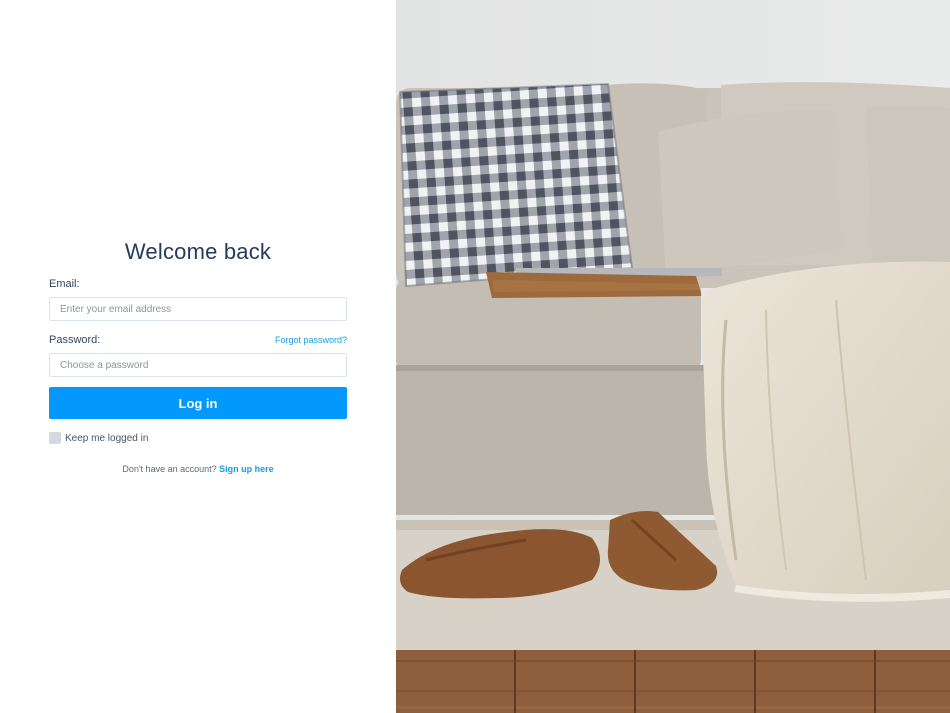  What do you see at coordinates (198, 284) in the screenshot?
I see `email-label-row: Email:` at bounding box center [198, 284].